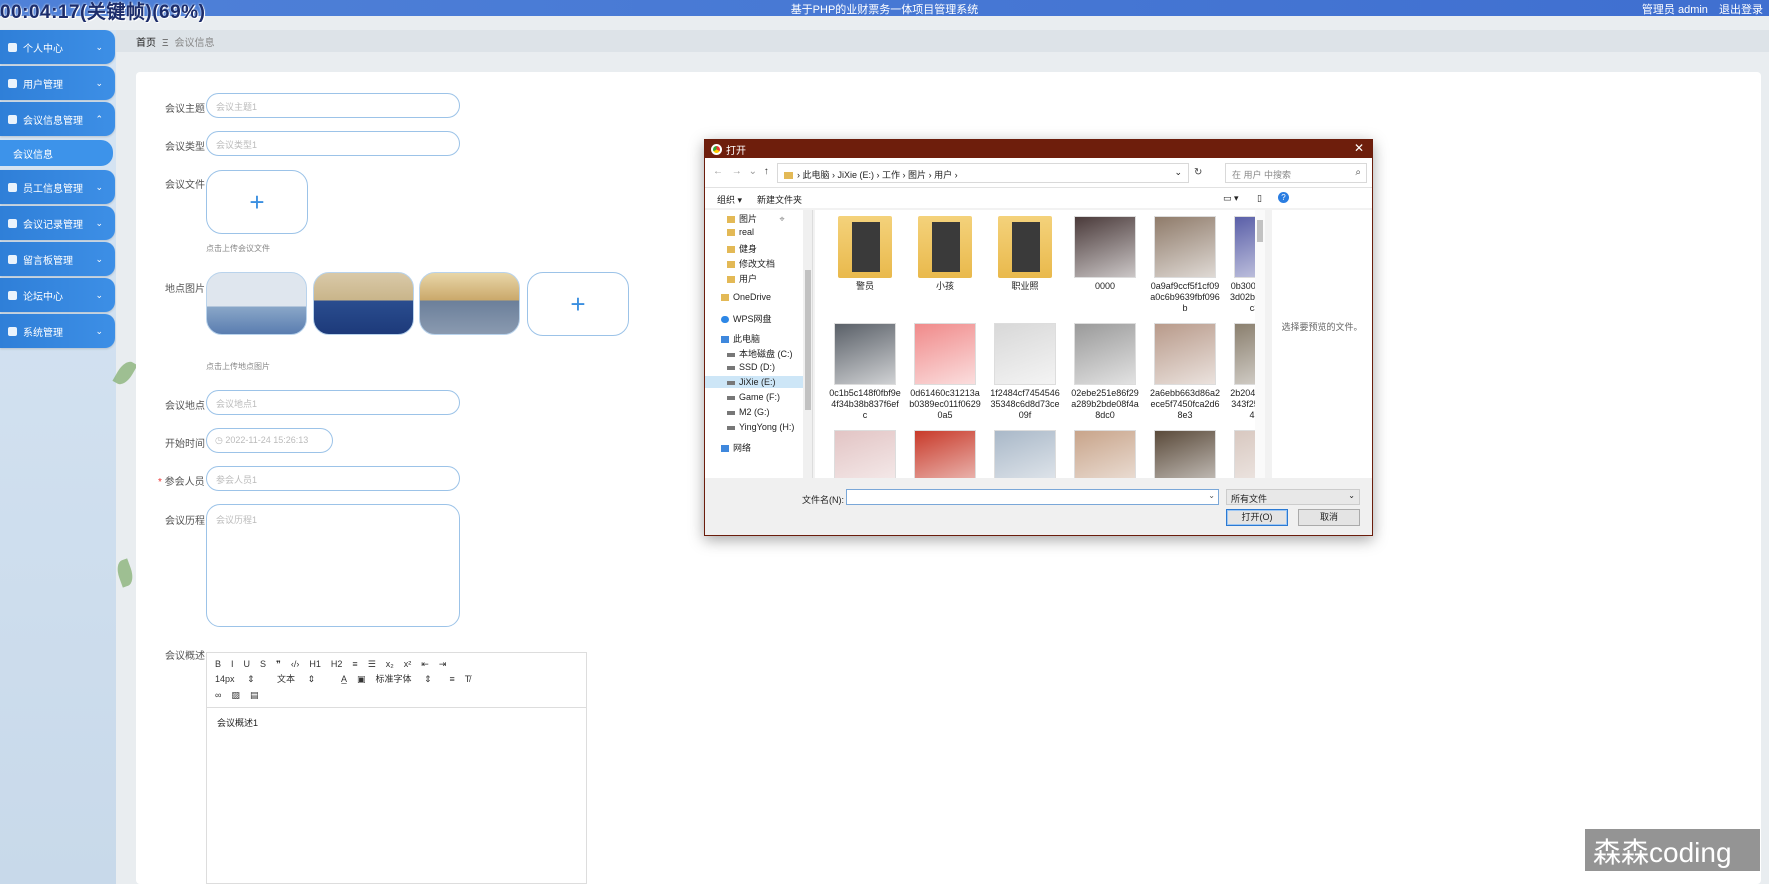 The width and height of the screenshot is (1769, 884). I want to click on image-file-item: 0a9af9ccf5f1cf09a0c6b9639fbf096b, so click(1185, 265).